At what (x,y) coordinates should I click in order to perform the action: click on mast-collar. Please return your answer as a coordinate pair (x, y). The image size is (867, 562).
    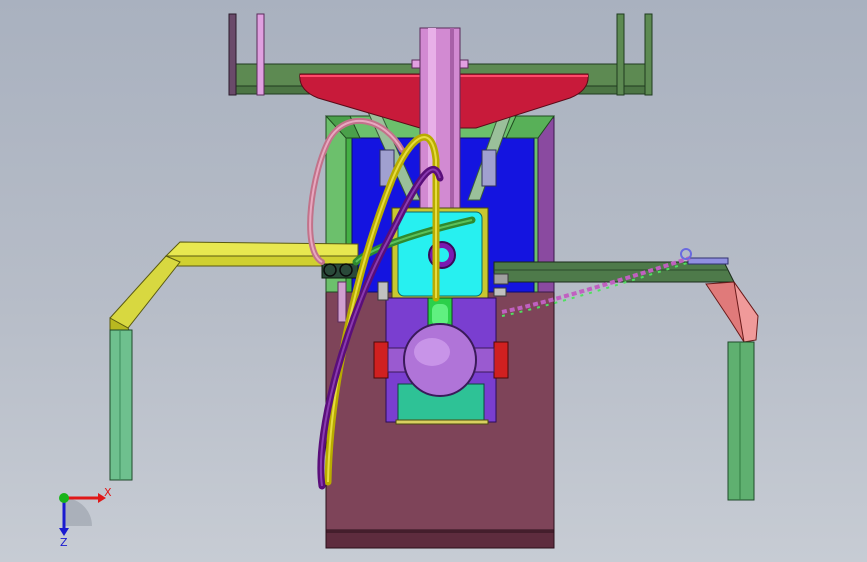
    Looking at the image, I should click on (416, 64).